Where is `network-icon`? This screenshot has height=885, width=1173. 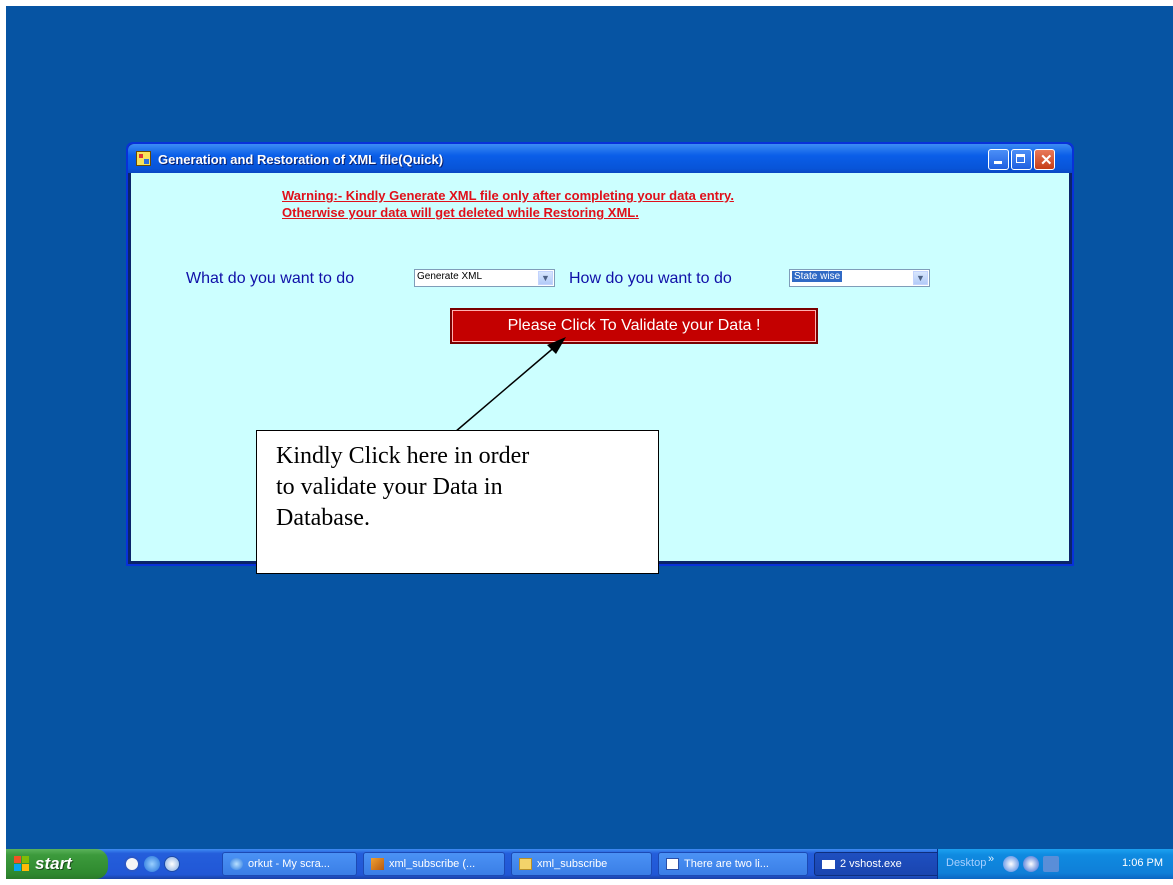
network-icon is located at coordinates (1031, 864).